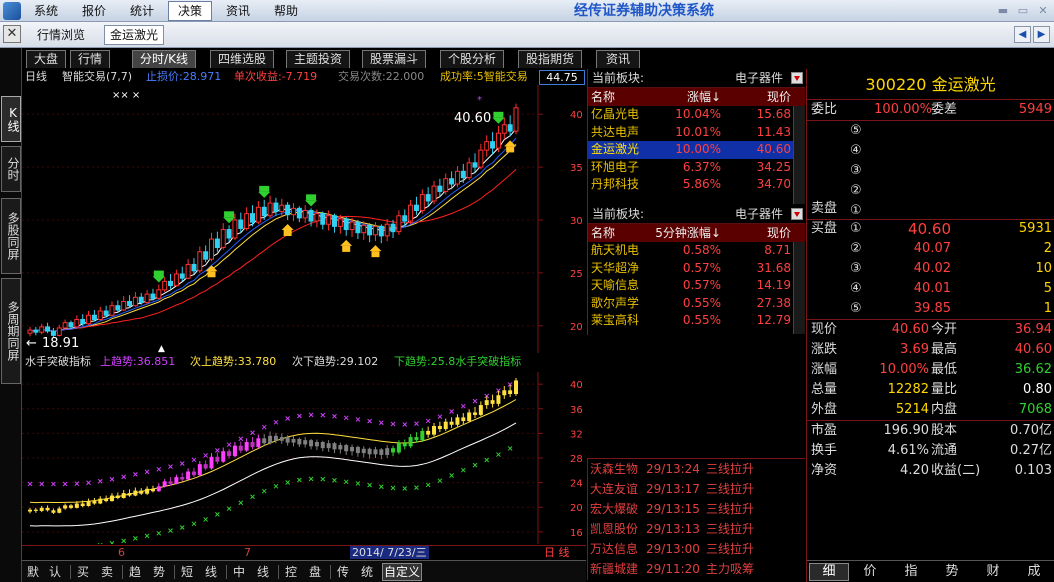 The width and height of the screenshot is (1054, 582). I want to click on y-tick-label: 24, so click(576, 484).